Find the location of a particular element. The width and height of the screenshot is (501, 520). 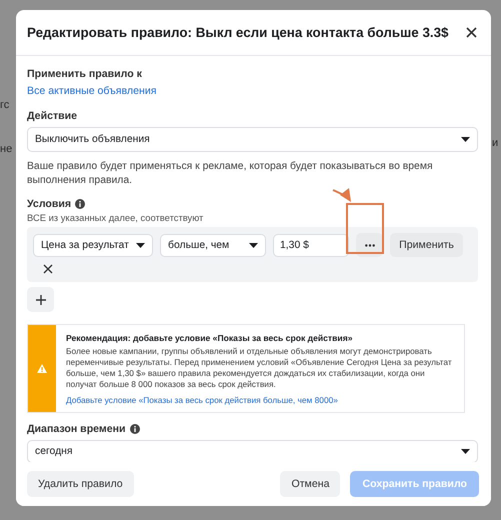

action-select: Выключить объявления is located at coordinates (252, 139).